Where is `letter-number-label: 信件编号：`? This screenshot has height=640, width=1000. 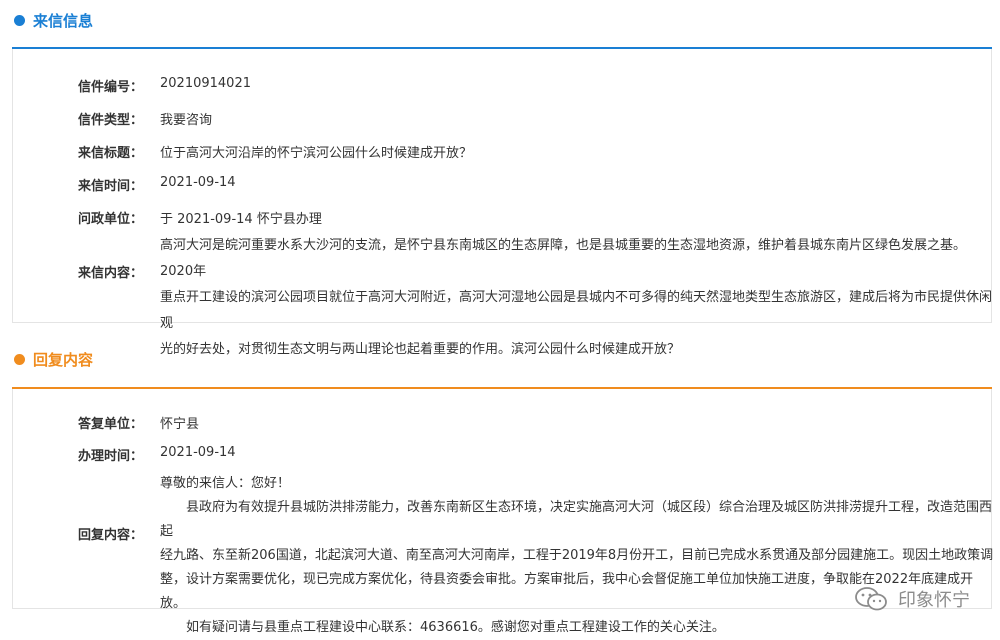
letter-number-label: 信件编号： is located at coordinates (110, 87).